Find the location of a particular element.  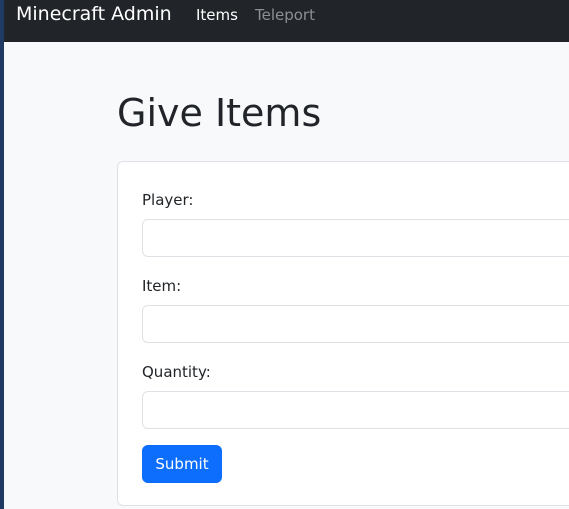

page-title: Give Items is located at coordinates (219, 113).